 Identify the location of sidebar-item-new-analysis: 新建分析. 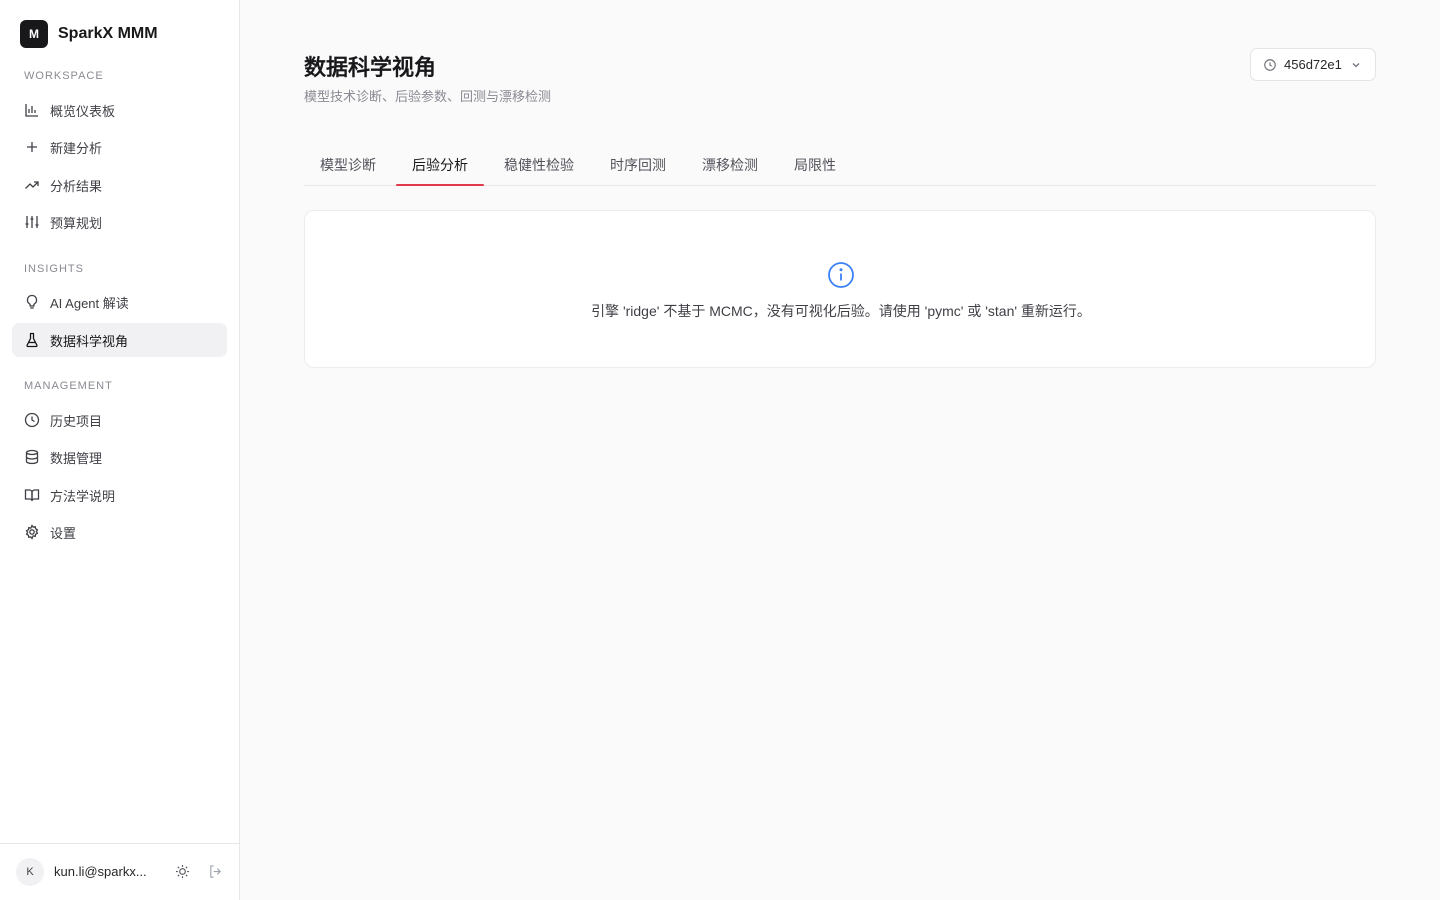
(119, 147).